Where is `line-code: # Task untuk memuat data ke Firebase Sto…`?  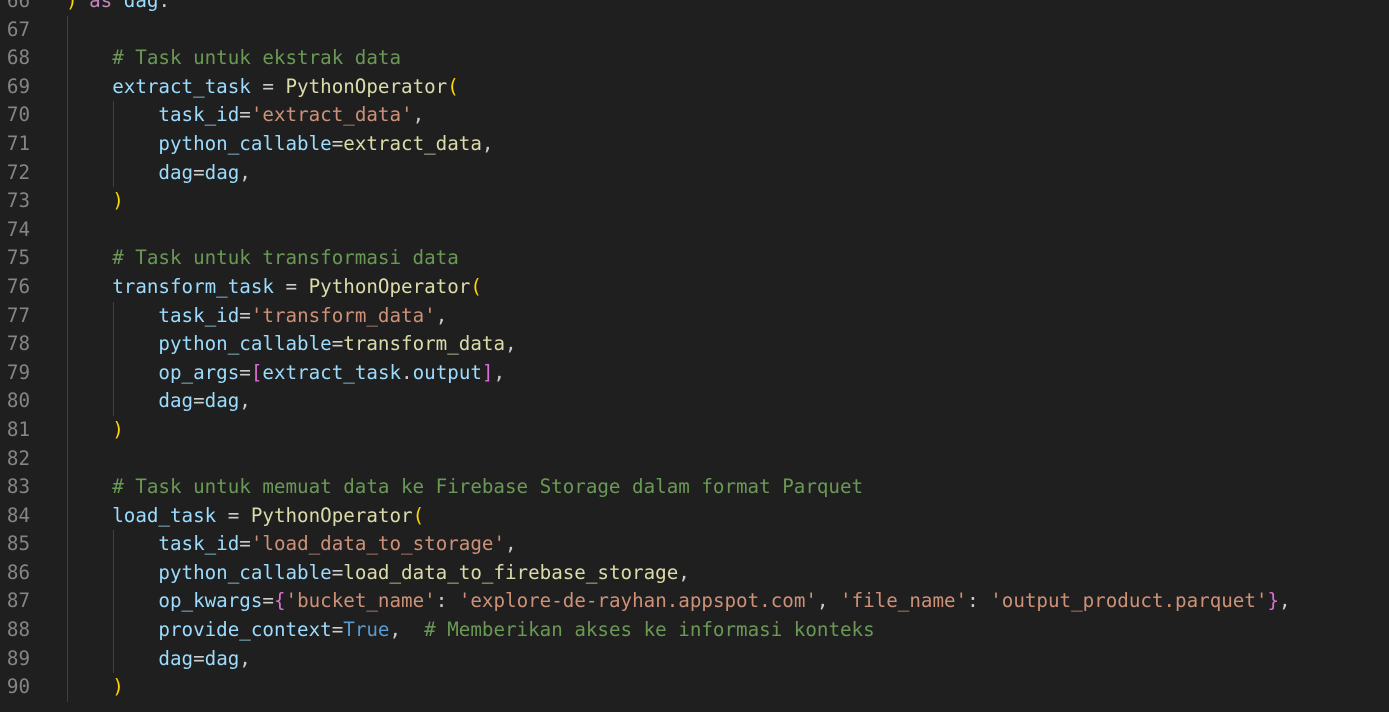 line-code: # Task untuk memuat data ke Firebase Sto… is located at coordinates (464, 487).